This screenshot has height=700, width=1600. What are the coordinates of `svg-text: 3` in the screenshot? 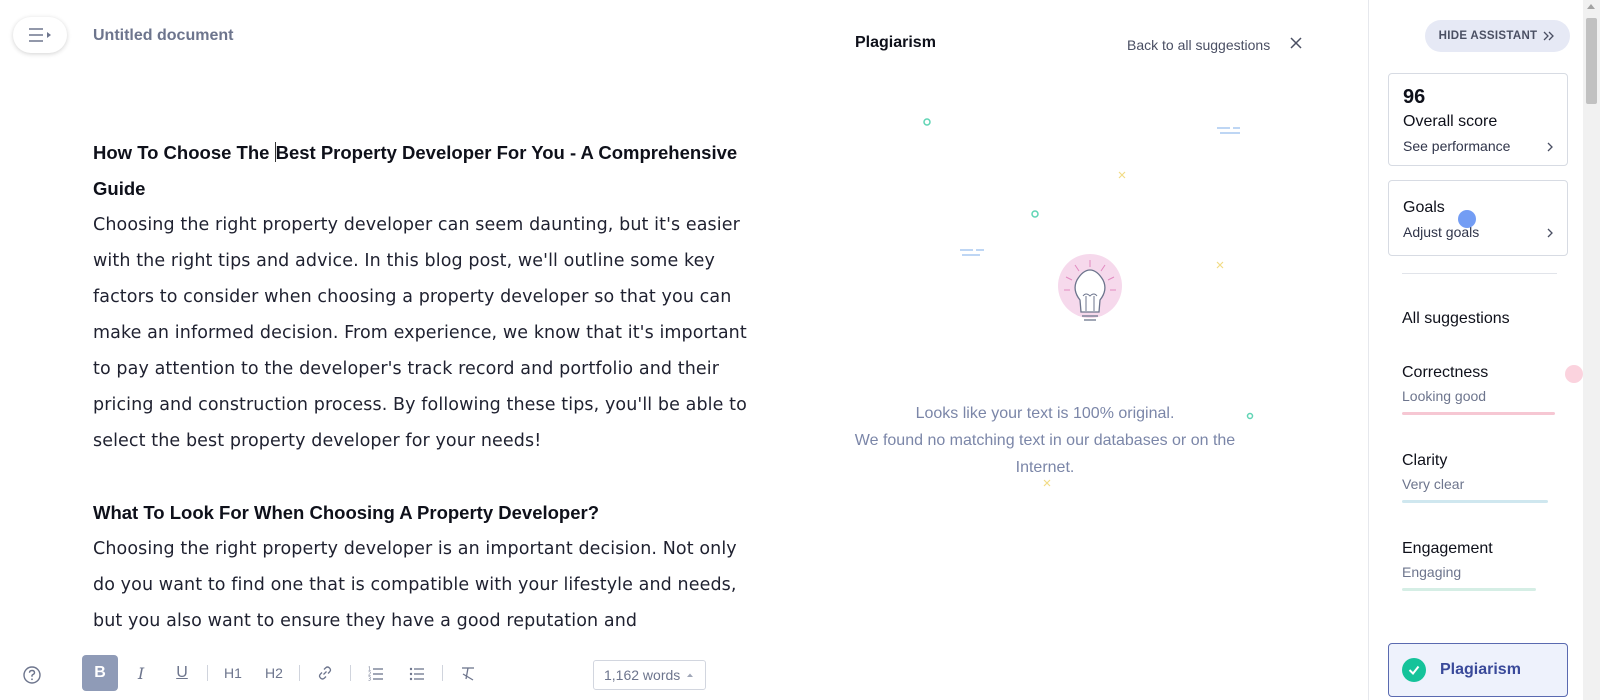 It's located at (369, 679).